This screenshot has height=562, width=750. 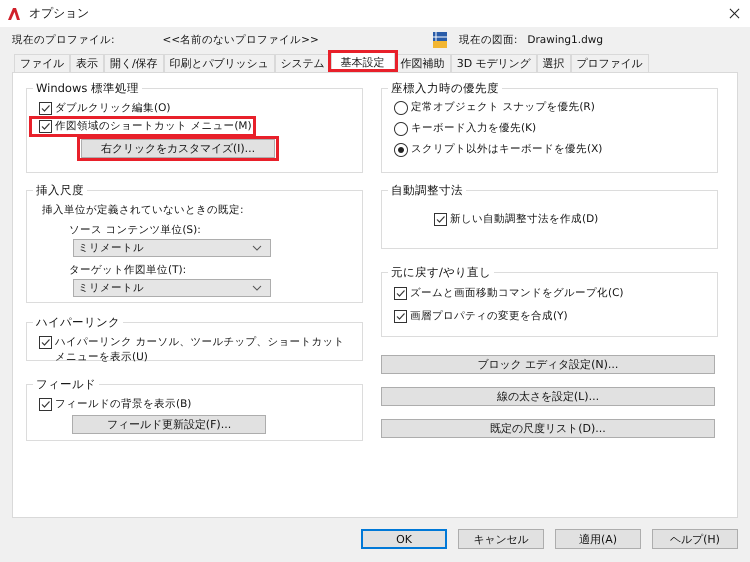 I want to click on drawing-file-icon, so click(x=439, y=40).